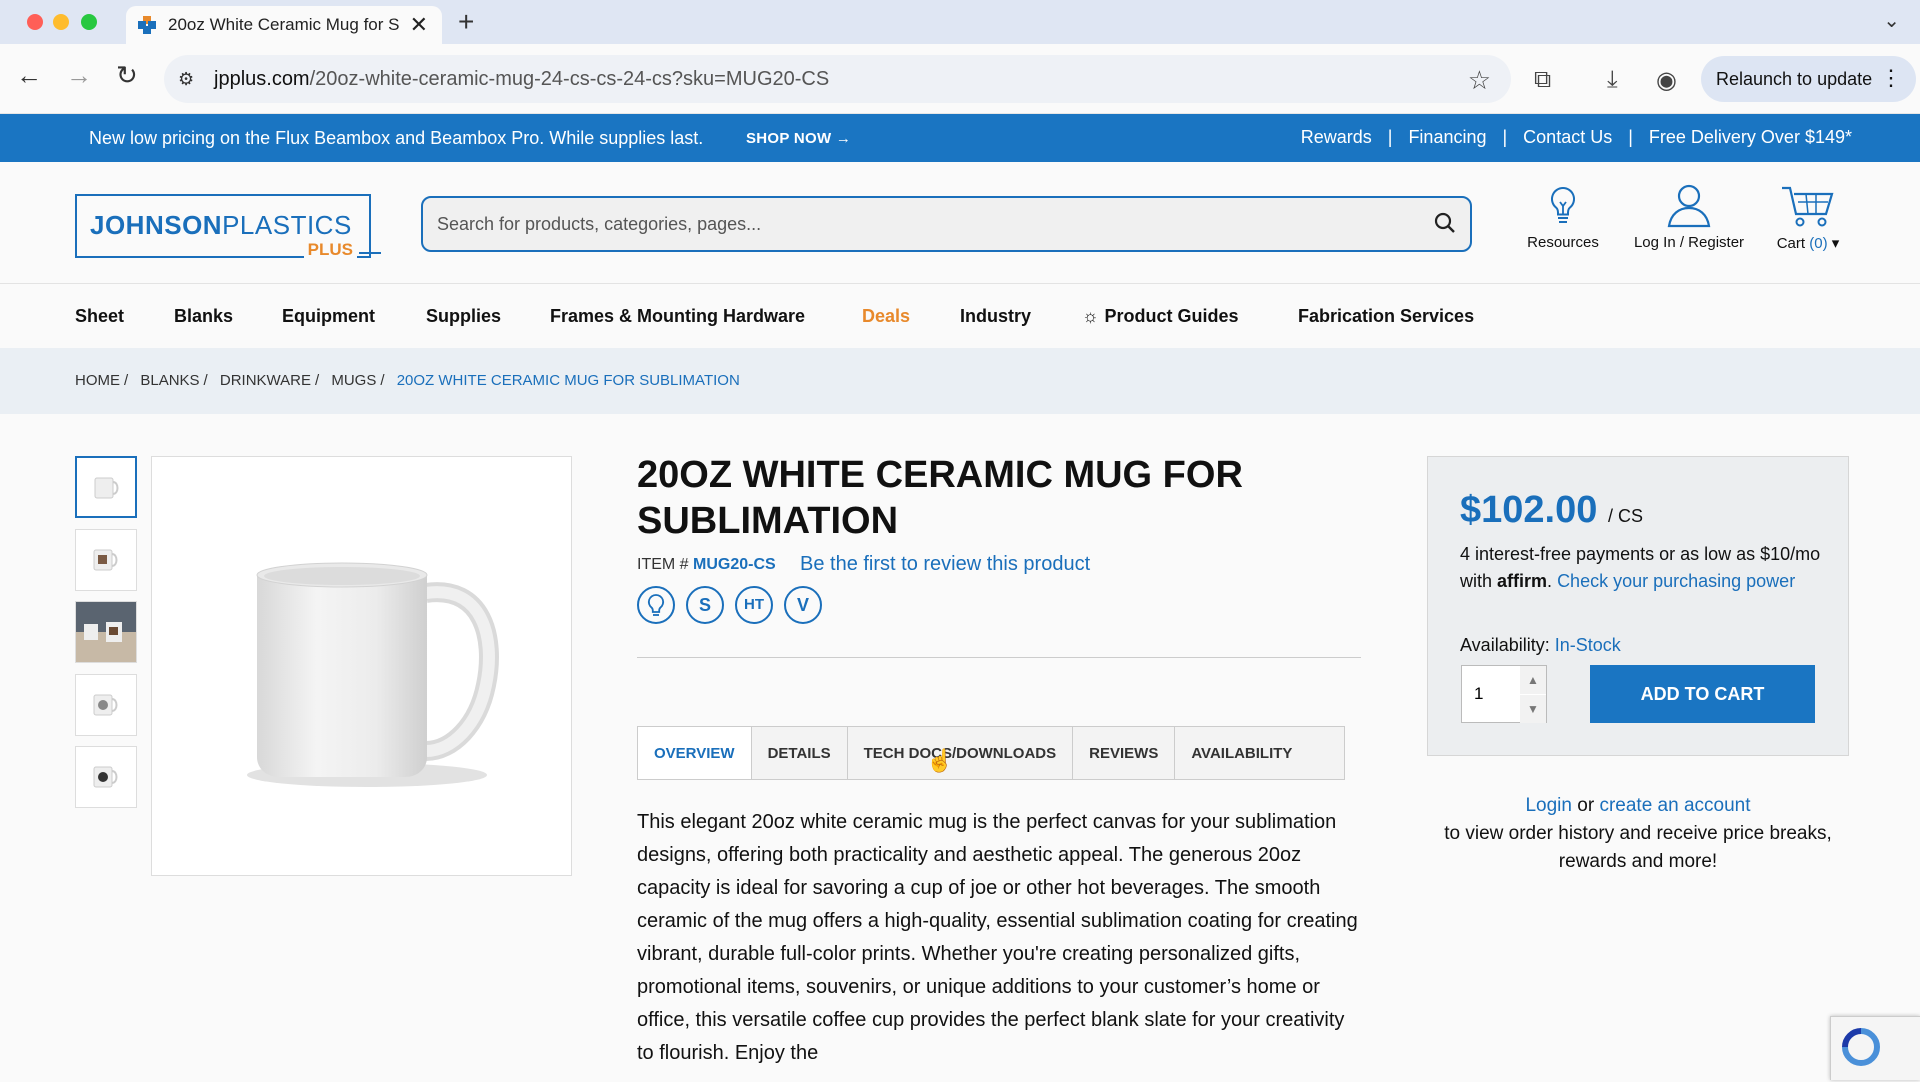 Image resolution: width=1920 pixels, height=1082 pixels. Describe the element at coordinates (1160, 316) in the screenshot. I see `nav-item-product-guides: ☼ Product Guides` at that location.